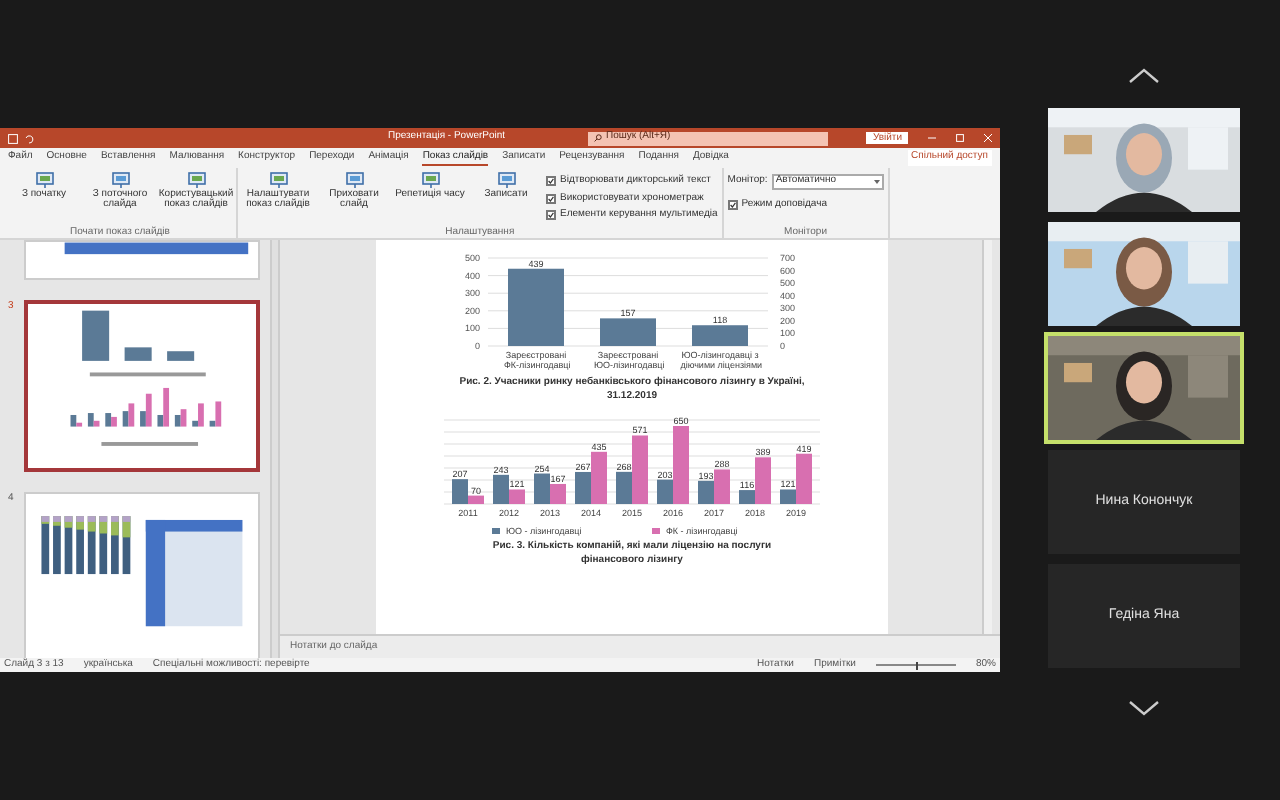 This screenshot has height=800, width=1280. What do you see at coordinates (876, 182) in the screenshot?
I see `caret-icon` at bounding box center [876, 182].